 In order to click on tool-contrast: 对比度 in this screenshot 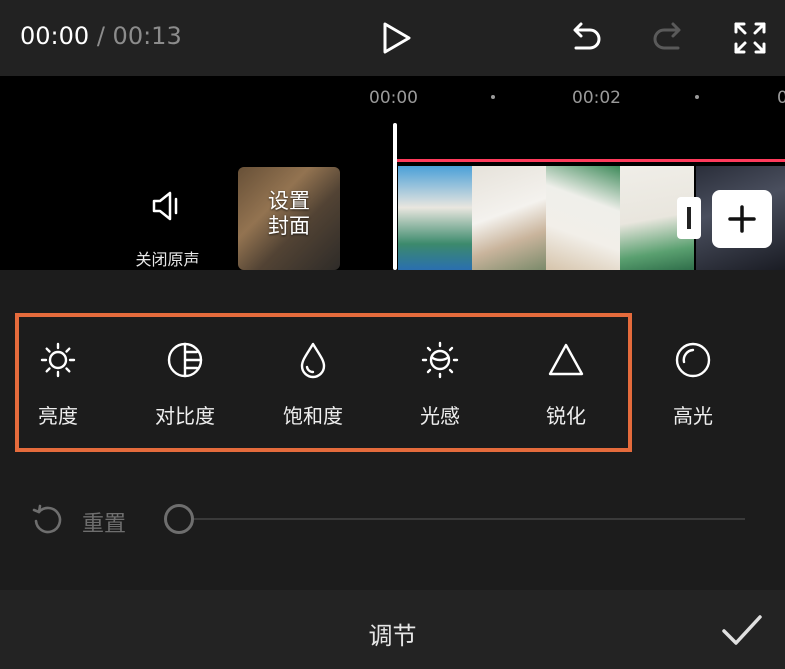, I will do `click(185, 390)`.